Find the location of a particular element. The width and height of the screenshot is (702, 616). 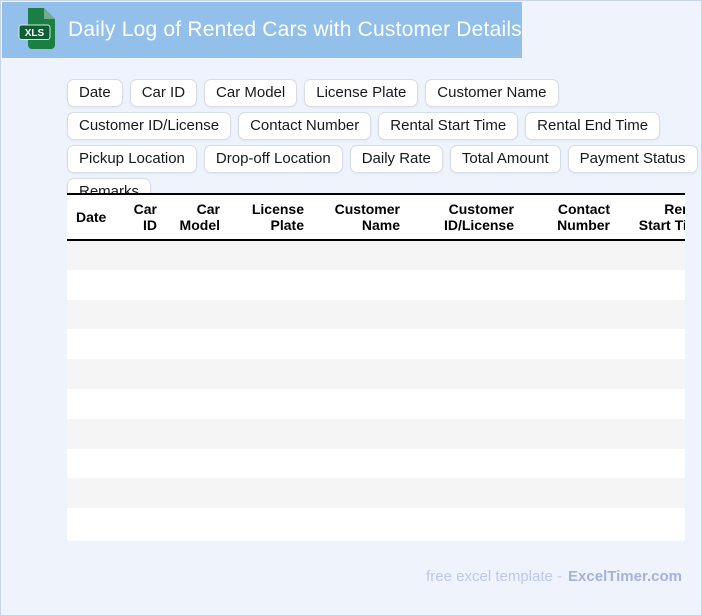

field-chip-contact-number: Contact Number is located at coordinates (305, 126).